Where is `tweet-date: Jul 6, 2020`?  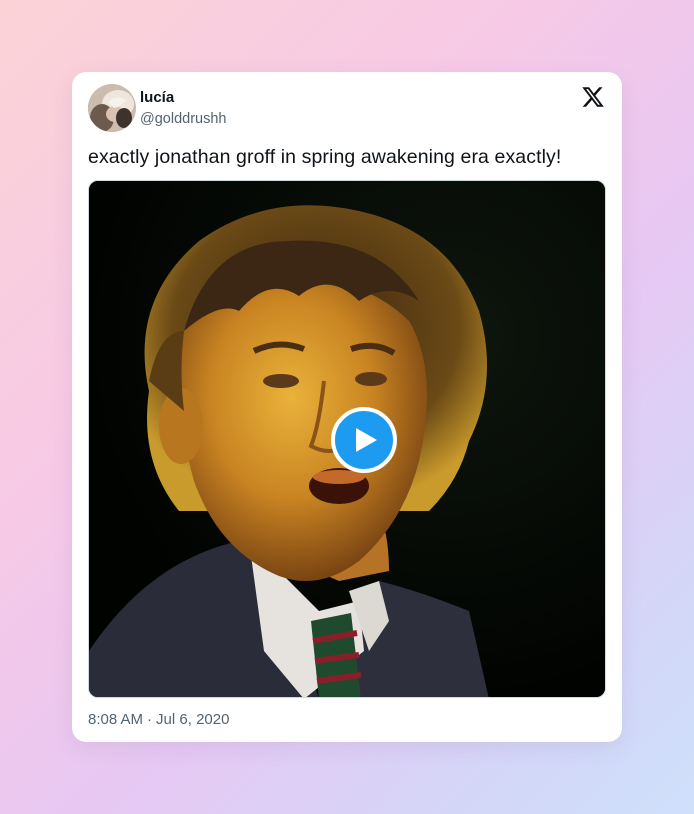 tweet-date: Jul 6, 2020 is located at coordinates (193, 719).